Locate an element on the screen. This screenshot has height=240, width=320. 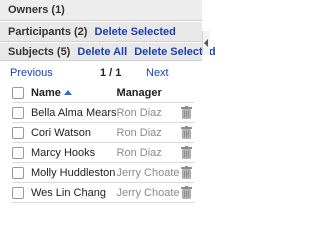
previous-page-link: Previous is located at coordinates (31, 73).